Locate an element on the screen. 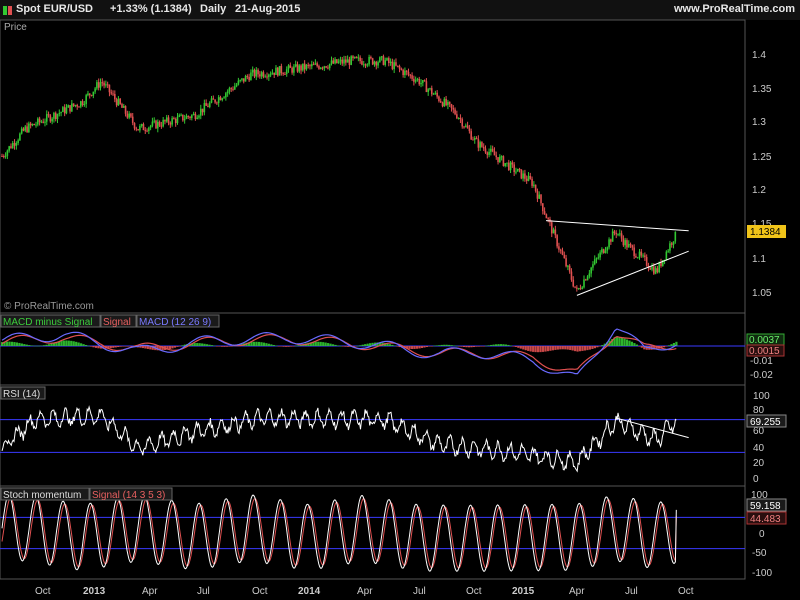  rsi-tick: 100 is located at coordinates (761, 396).